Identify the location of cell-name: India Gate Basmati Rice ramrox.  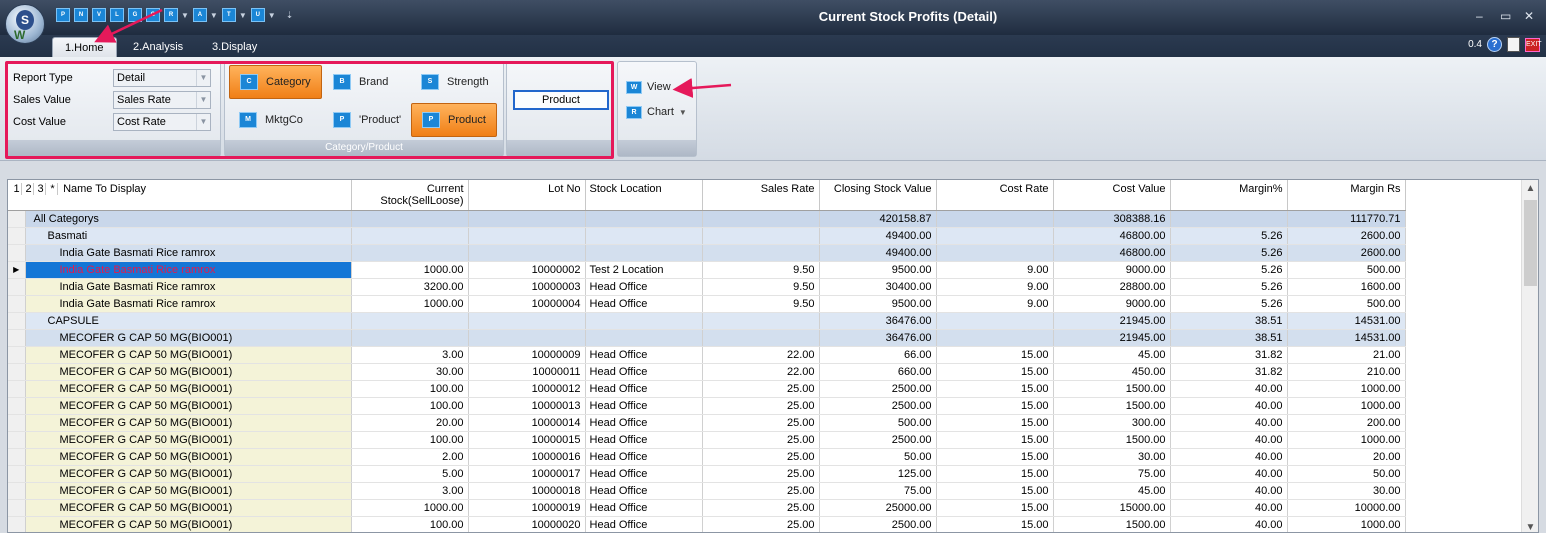
(188, 270).